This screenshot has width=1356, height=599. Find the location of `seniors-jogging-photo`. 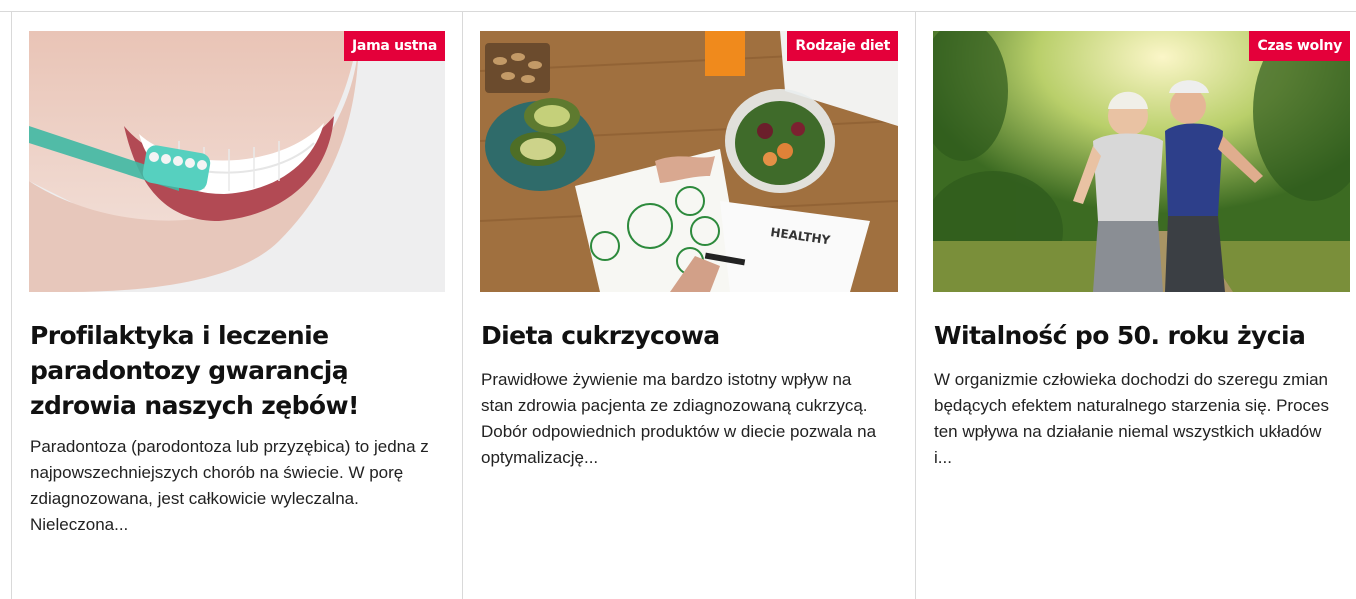

seniors-jogging-photo is located at coordinates (1141, 161).